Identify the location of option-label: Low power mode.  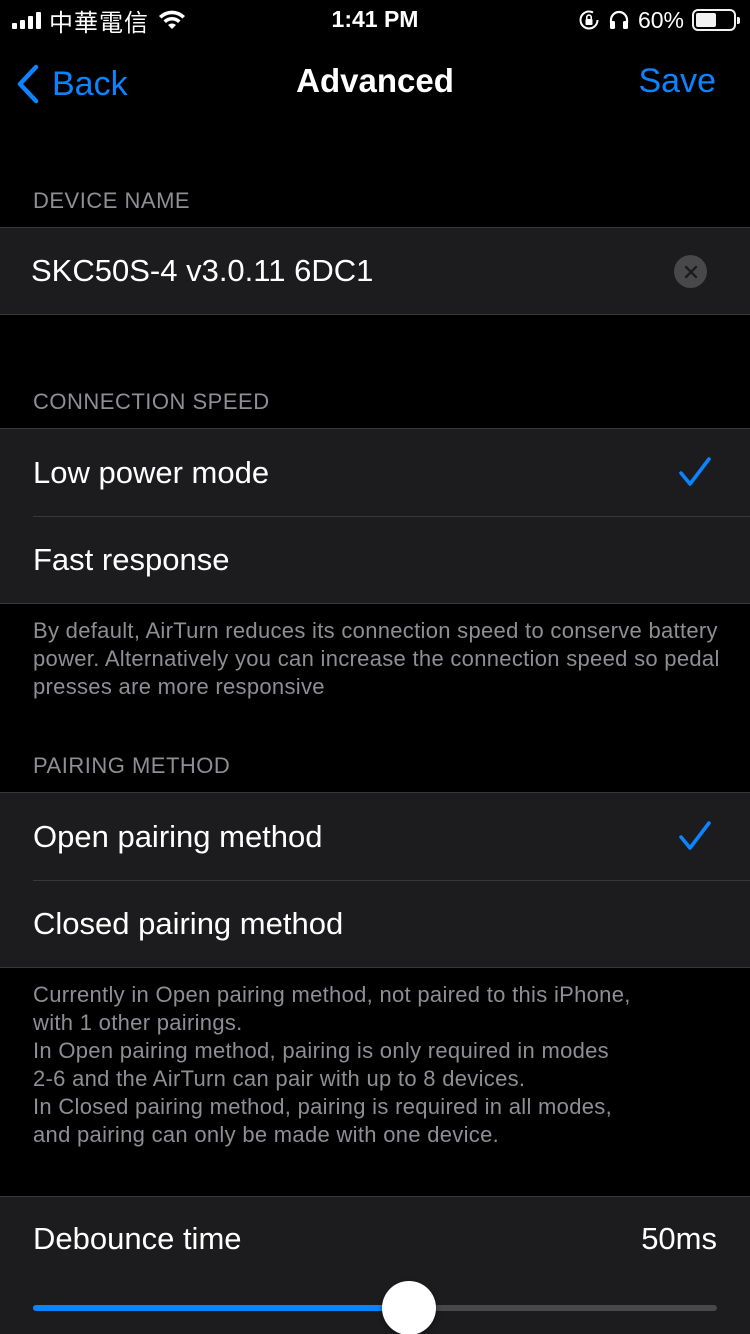
(151, 472).